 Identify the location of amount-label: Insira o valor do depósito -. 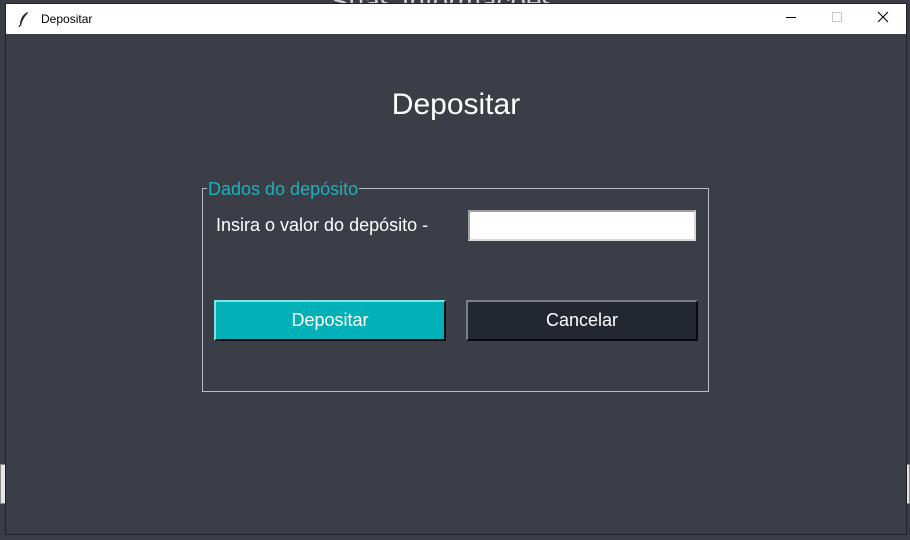
(322, 225).